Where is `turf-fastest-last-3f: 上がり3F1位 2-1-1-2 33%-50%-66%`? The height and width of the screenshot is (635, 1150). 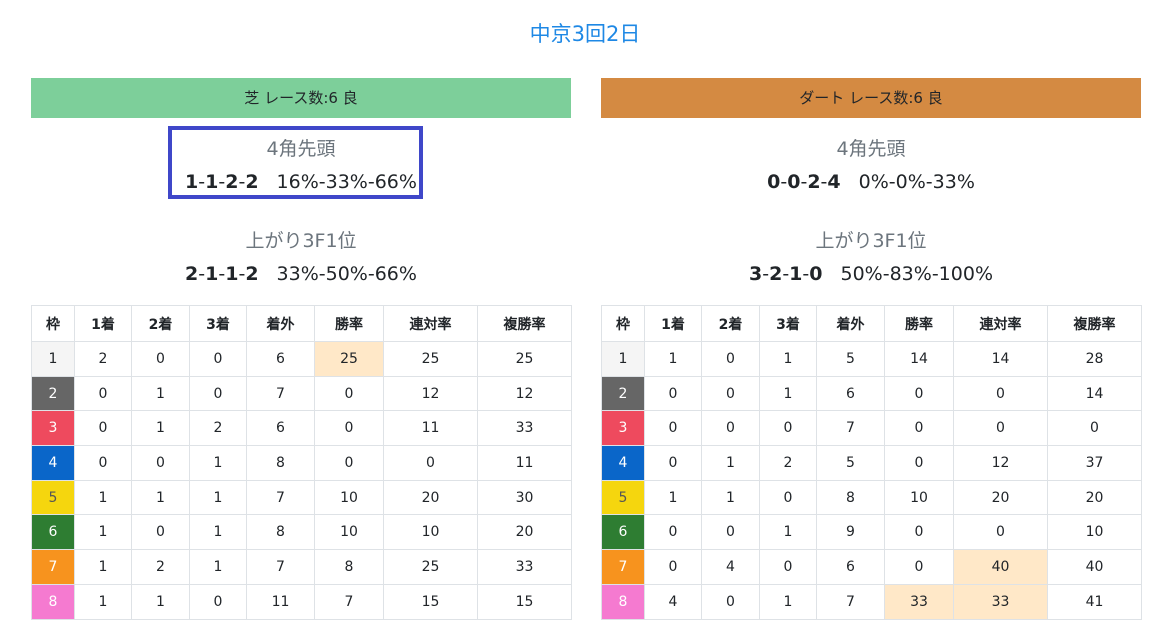 turf-fastest-last-3f: 上がり3F1位 2-1-1-2 33%-50%-66% is located at coordinates (301, 255).